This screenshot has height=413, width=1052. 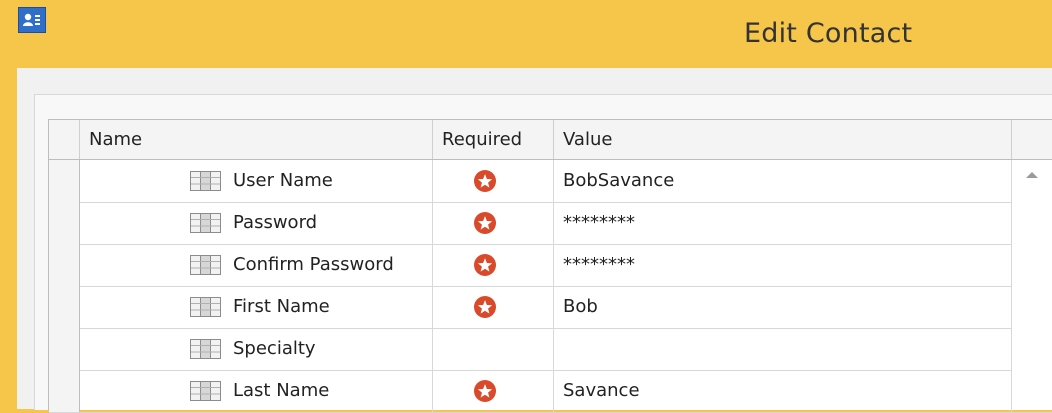 I want to click on table-row: User Name BobSavance, so click(x=550, y=181).